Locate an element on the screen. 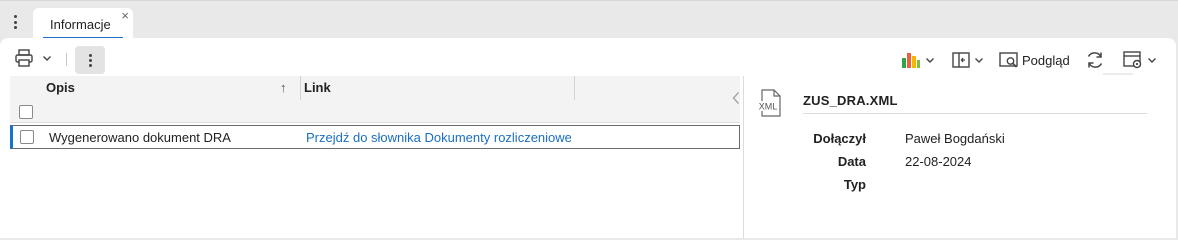  layout-button is located at coordinates (967, 60).